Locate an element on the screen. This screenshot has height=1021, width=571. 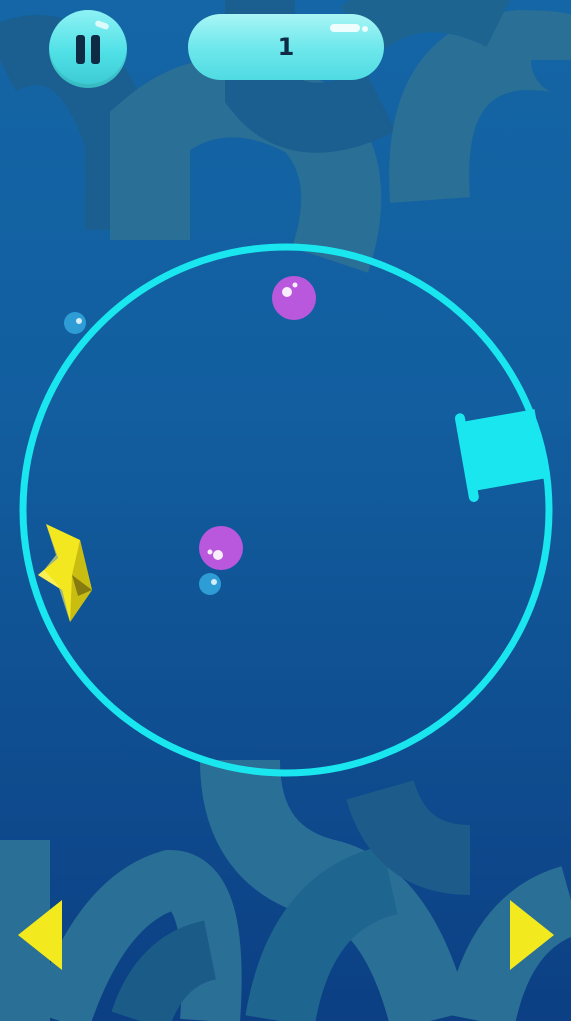
bubble-blue-left is located at coordinates (75, 323).